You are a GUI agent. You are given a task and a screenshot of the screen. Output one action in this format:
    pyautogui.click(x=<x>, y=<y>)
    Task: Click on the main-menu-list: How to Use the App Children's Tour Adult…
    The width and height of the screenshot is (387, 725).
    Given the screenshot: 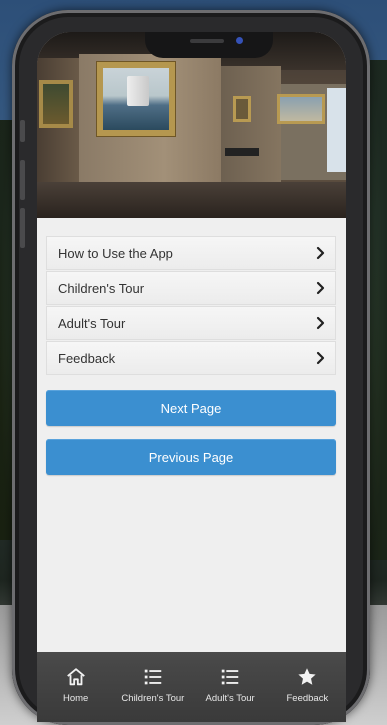 What is the action you would take?
    pyautogui.click(x=191, y=306)
    